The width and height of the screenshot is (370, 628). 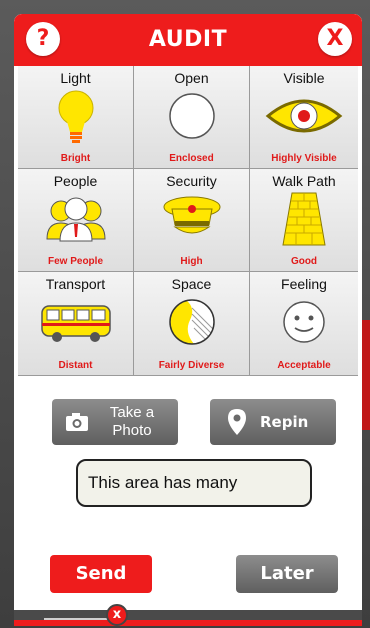 What do you see at coordinates (304, 181) in the screenshot?
I see `audit-cell-title: Walk Path` at bounding box center [304, 181].